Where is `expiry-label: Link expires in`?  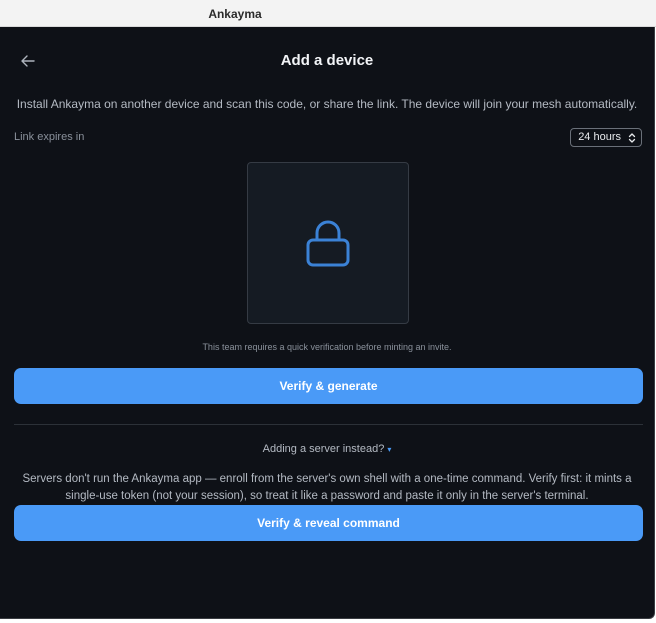 expiry-label: Link expires in is located at coordinates (49, 137).